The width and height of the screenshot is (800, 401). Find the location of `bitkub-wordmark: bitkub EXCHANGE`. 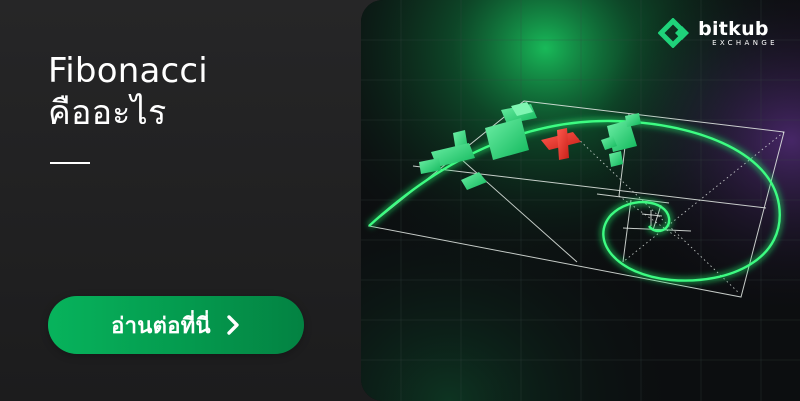

bitkub-wordmark: bitkub EXCHANGE is located at coordinates (738, 33).